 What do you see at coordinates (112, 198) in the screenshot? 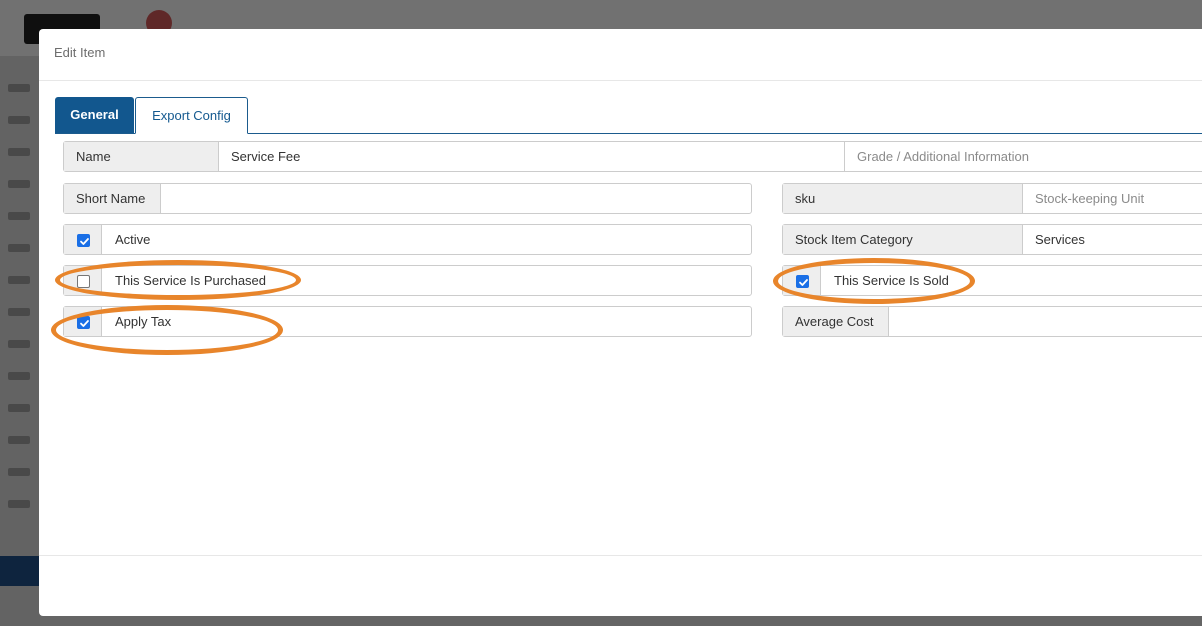
I see `short-name-label: Short Name` at bounding box center [112, 198].